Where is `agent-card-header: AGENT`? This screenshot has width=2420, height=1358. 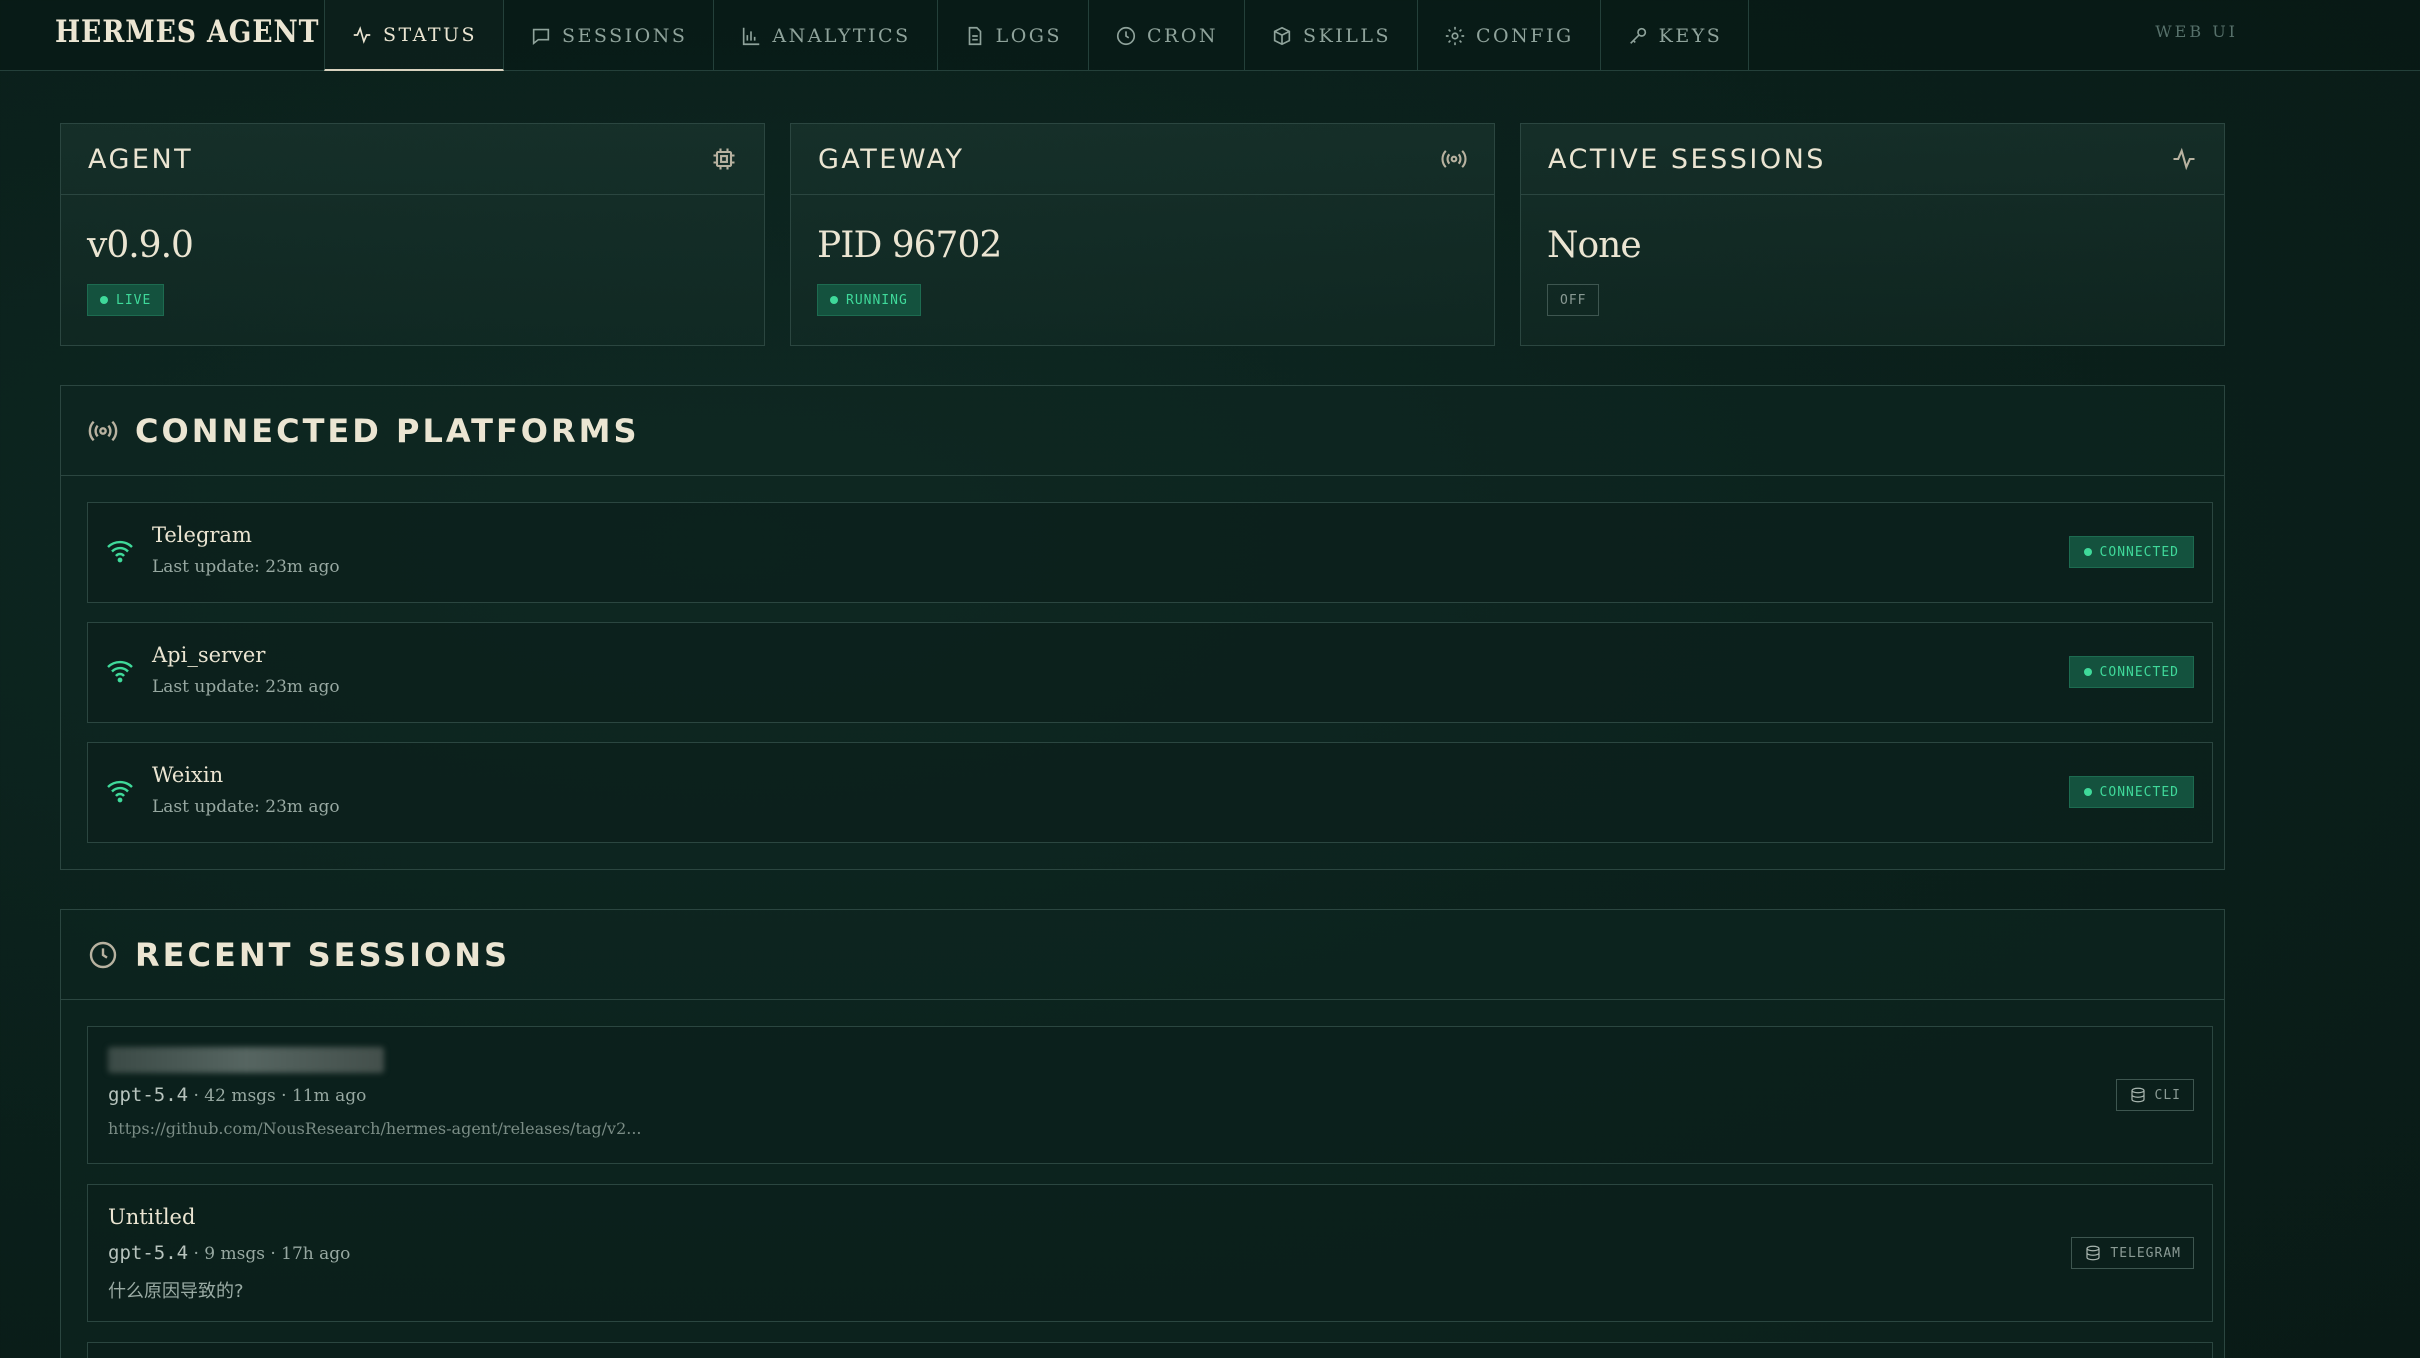
agent-card-header: AGENT is located at coordinates (412, 159).